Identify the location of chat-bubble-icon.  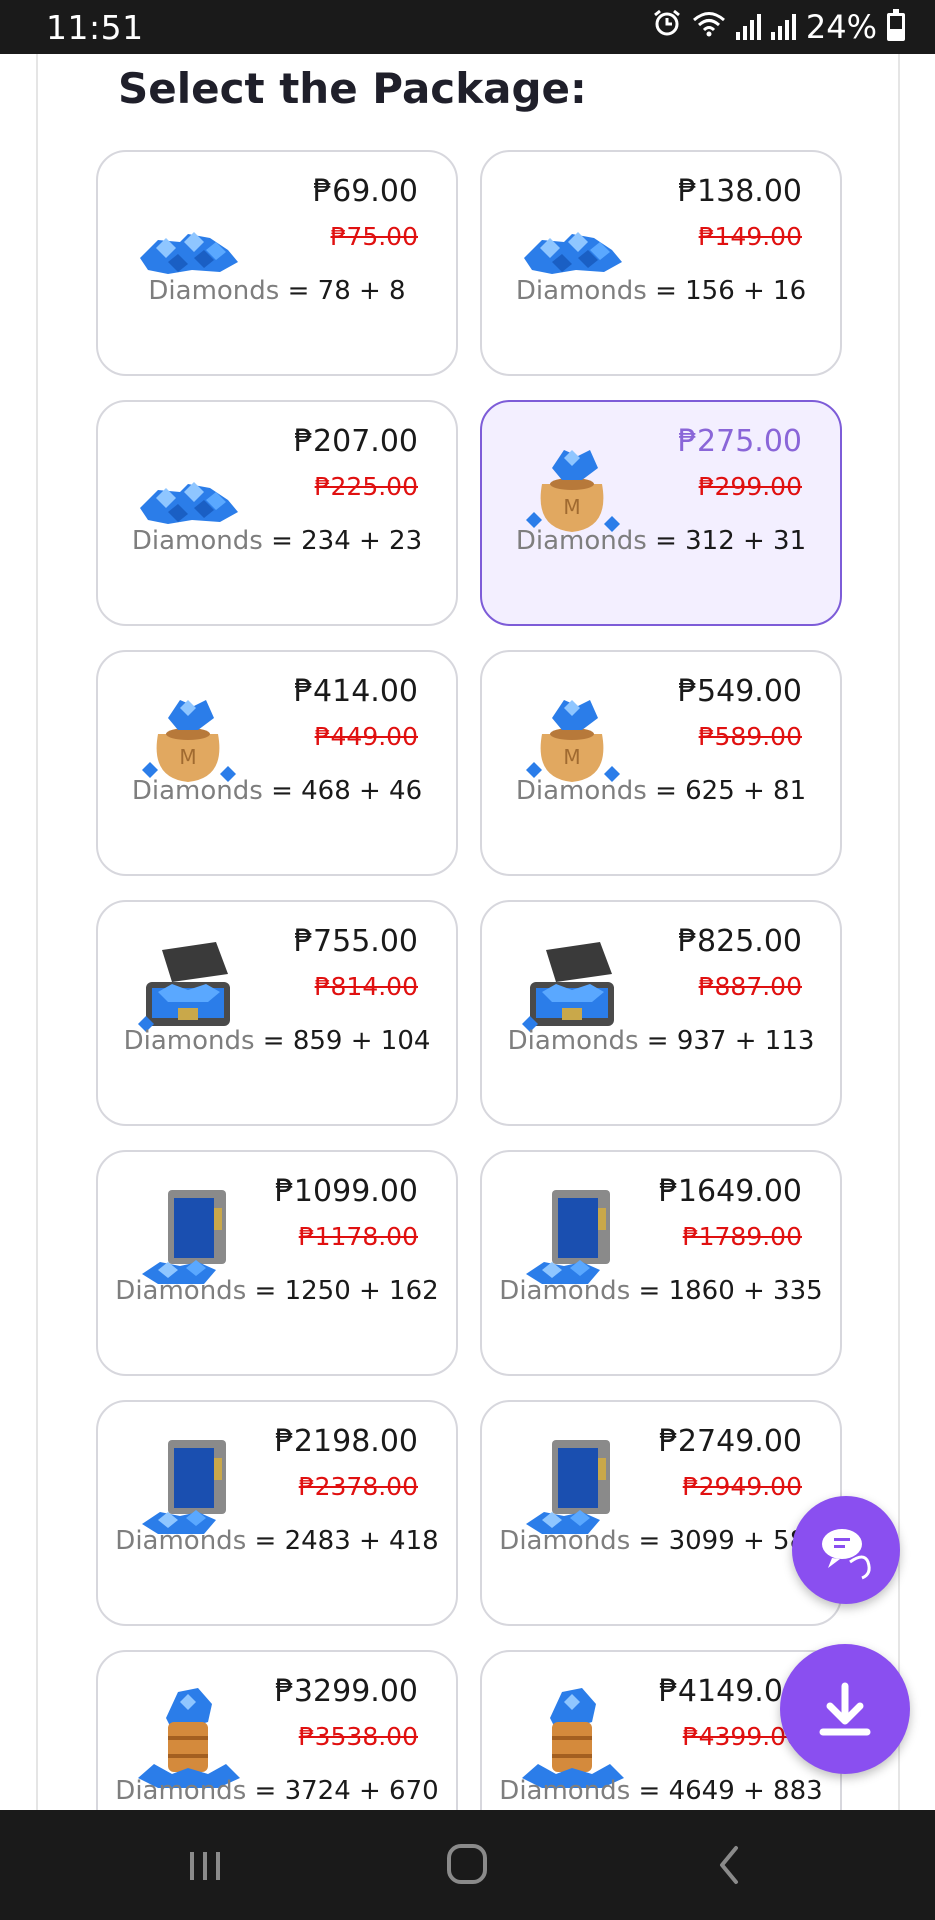
(846, 1554).